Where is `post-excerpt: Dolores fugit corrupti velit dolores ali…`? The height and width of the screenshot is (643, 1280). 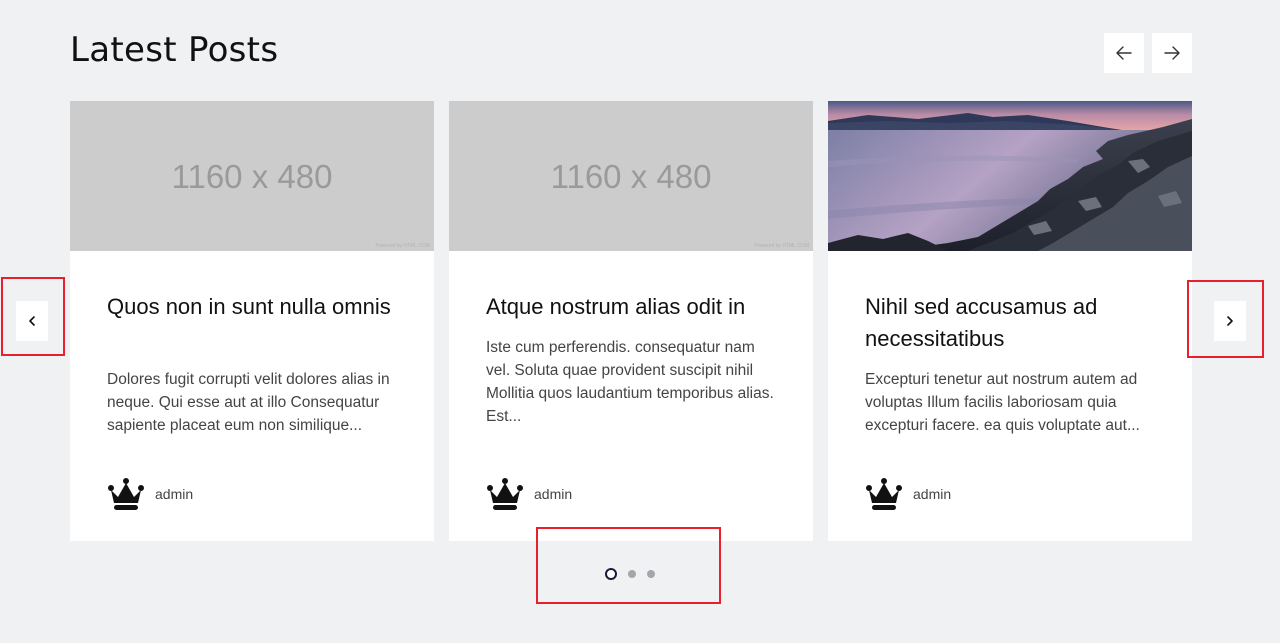
post-excerpt: Dolores fugit corrupti velit dolores ali… is located at coordinates (248, 402).